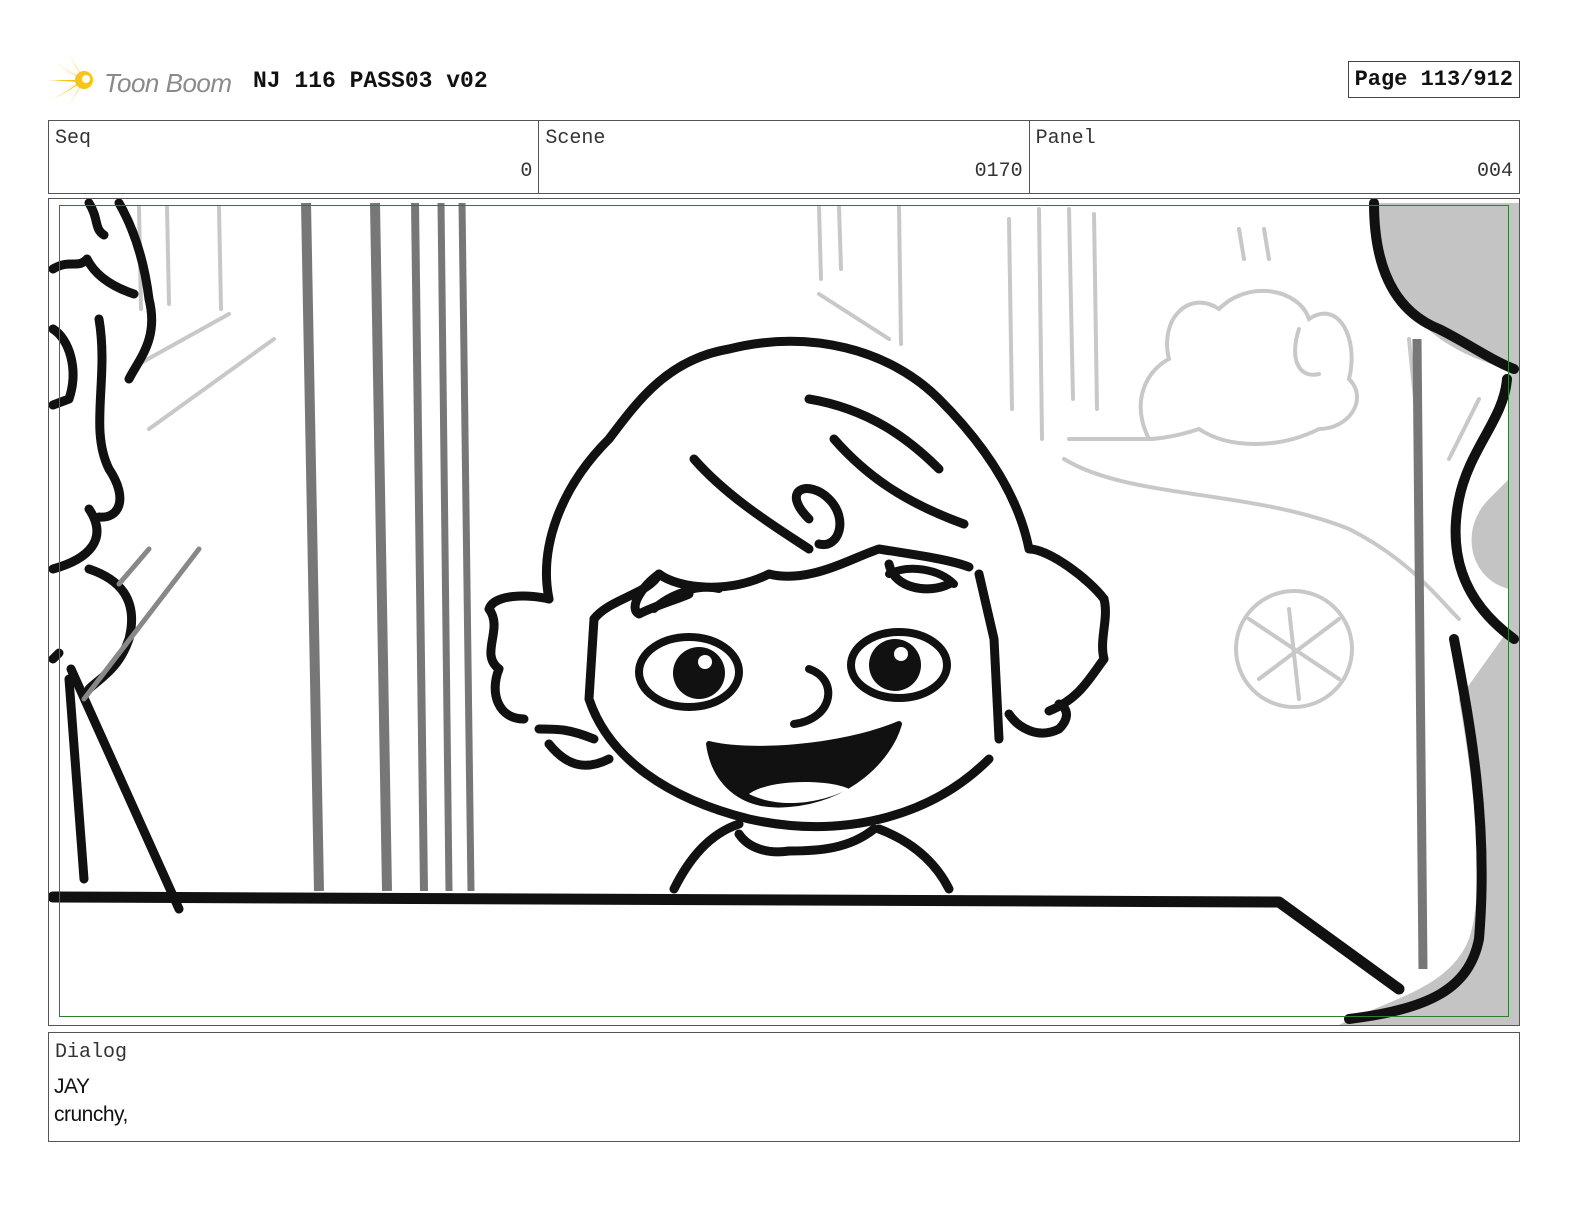 The width and height of the screenshot is (1584, 1224). I want to click on dialog-label: Dialog, so click(91, 1052).